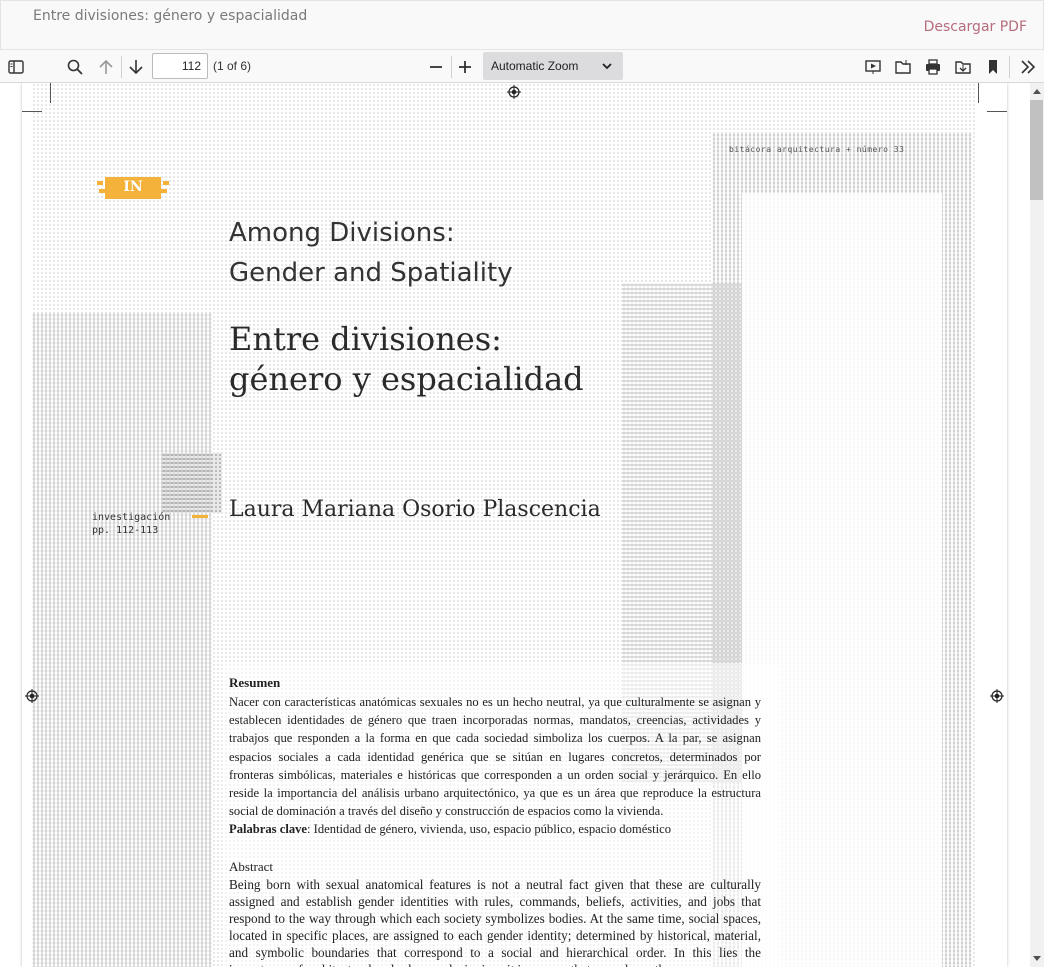 This screenshot has width=1044, height=967. What do you see at coordinates (75, 67) in the screenshot?
I see `search-icon` at bounding box center [75, 67].